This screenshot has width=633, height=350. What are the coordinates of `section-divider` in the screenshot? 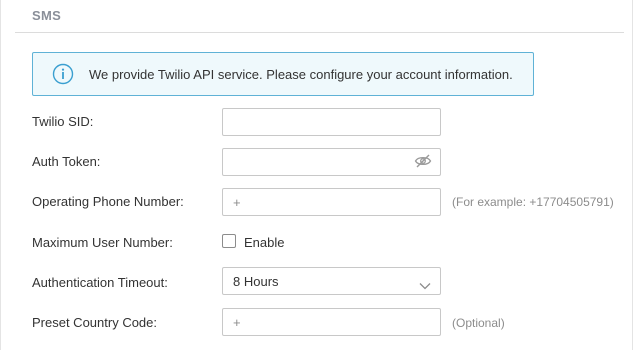 It's located at (319, 32).